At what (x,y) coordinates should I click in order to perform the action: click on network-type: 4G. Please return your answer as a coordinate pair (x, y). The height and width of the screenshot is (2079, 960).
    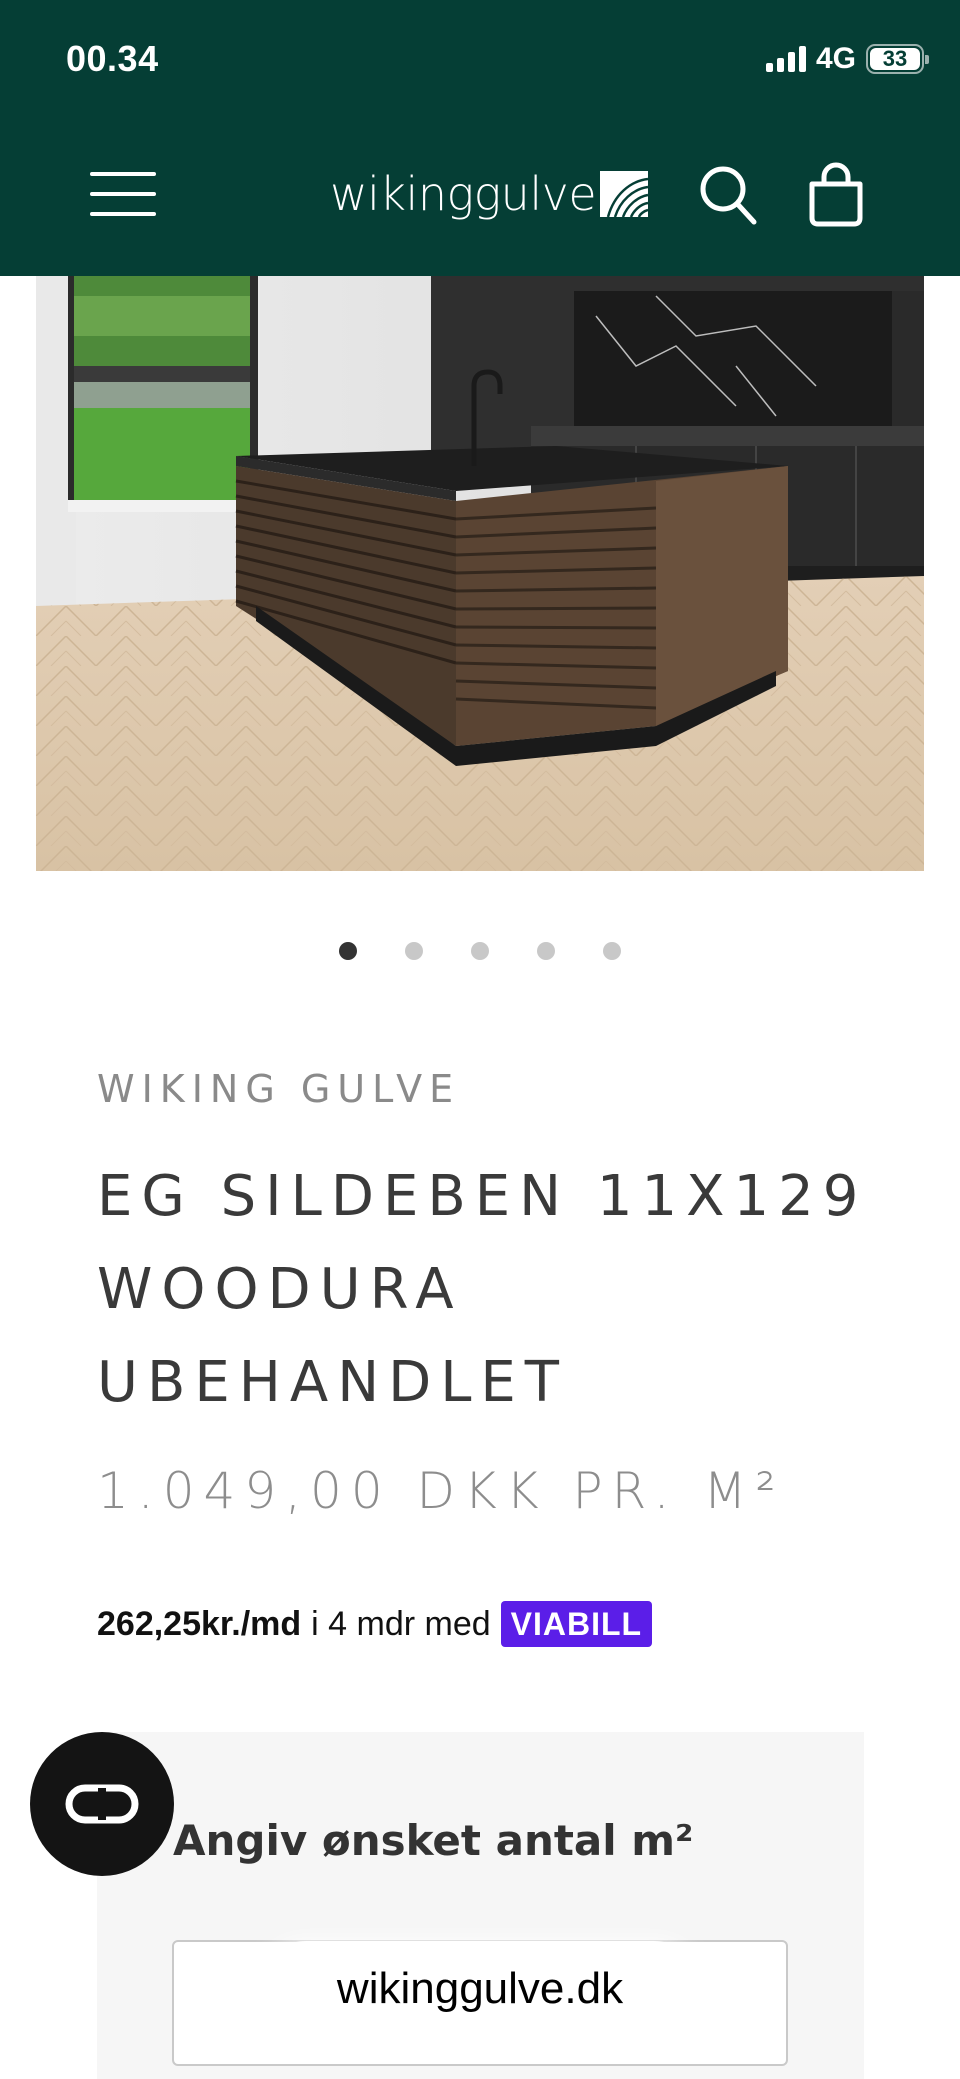
    Looking at the image, I should click on (835, 58).